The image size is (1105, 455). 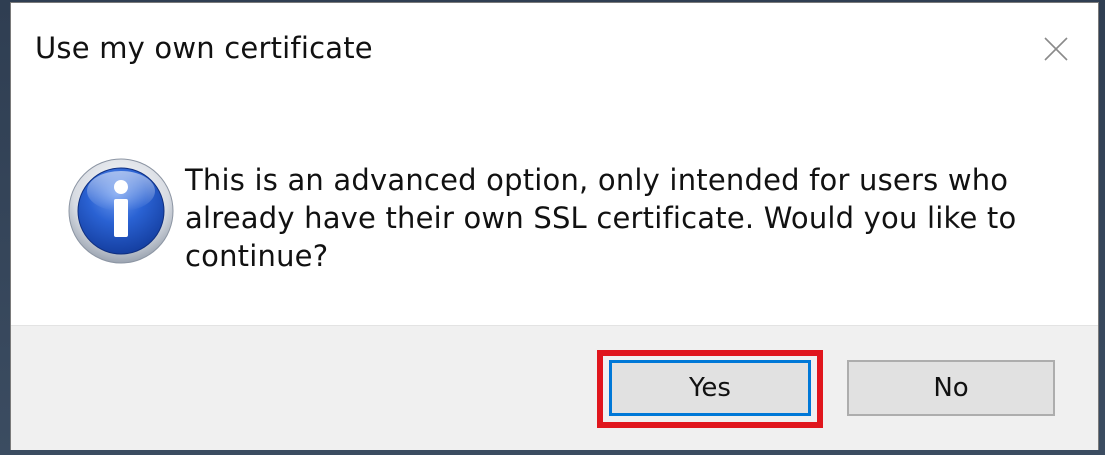 I want to click on yes-button: Yes, so click(x=710, y=388).